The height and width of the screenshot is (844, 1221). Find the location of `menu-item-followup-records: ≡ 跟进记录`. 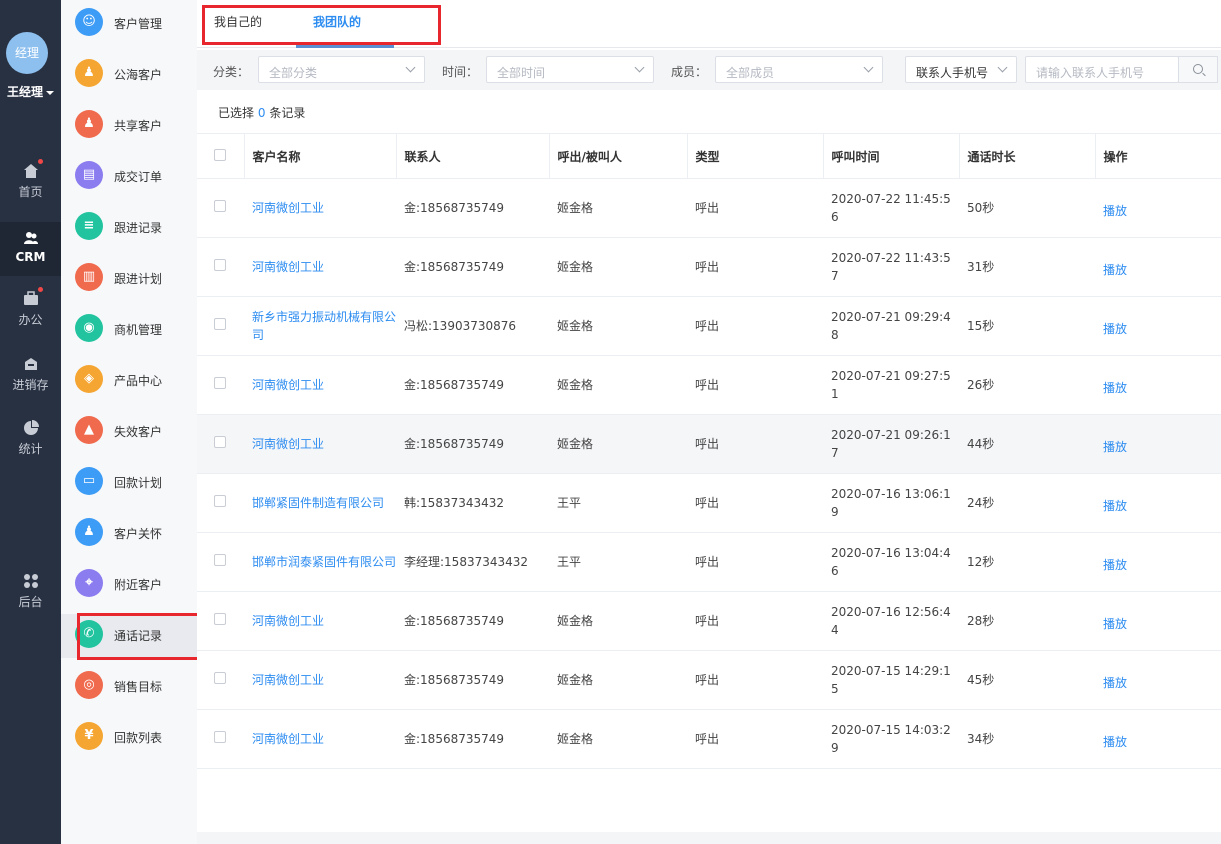

menu-item-followup-records: ≡ 跟进记录 is located at coordinates (129, 228).